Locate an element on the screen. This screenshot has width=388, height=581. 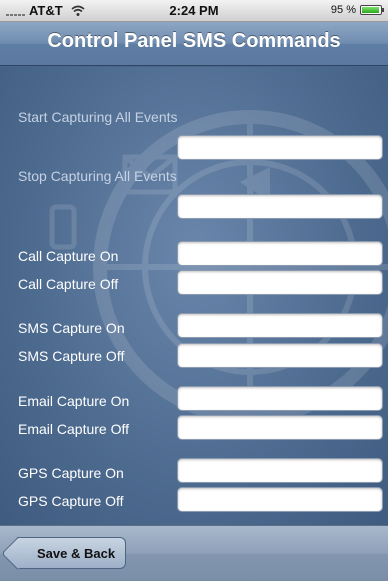
save-and-back-button: Save & Back is located at coordinates (72, 553).